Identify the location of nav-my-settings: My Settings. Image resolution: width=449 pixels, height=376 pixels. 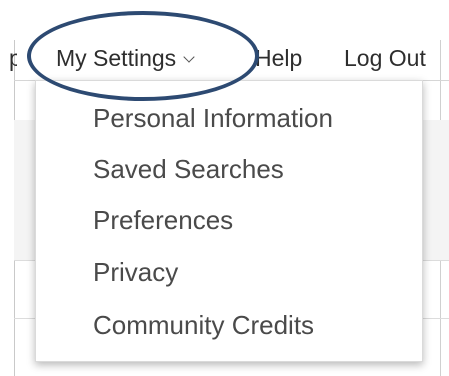
(125, 58).